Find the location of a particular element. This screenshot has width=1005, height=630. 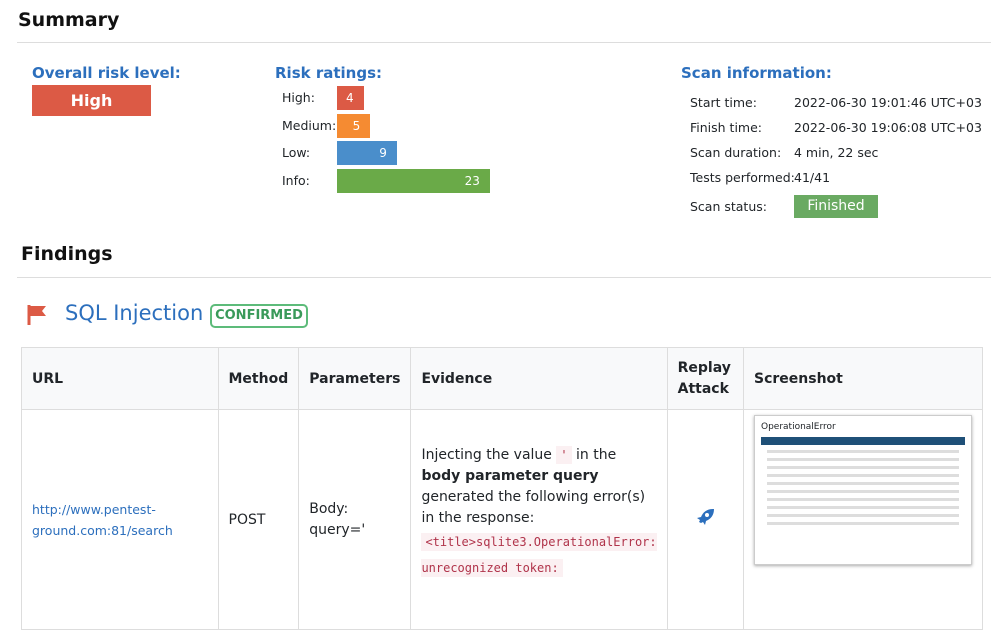

rating-bar-info: 23 is located at coordinates (413, 180).